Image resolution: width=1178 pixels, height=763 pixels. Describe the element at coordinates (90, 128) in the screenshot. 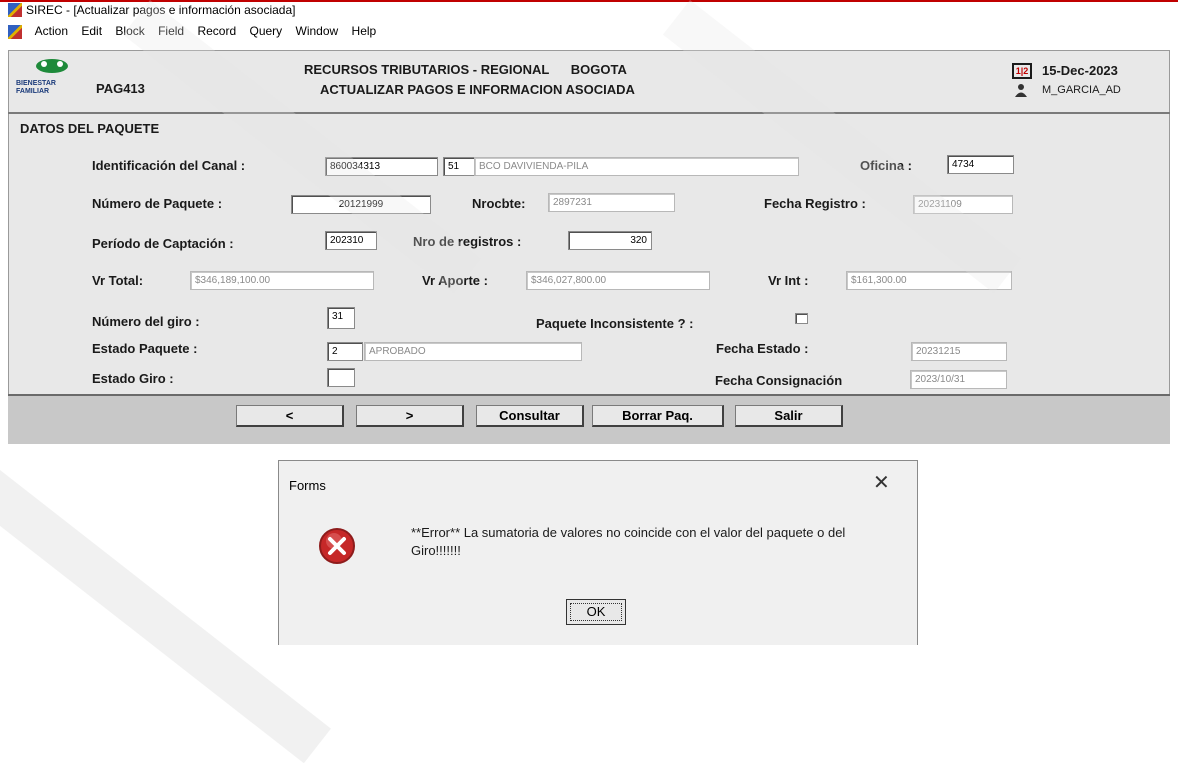

I see `section-title: DATOS DEL PAQUETE` at that location.